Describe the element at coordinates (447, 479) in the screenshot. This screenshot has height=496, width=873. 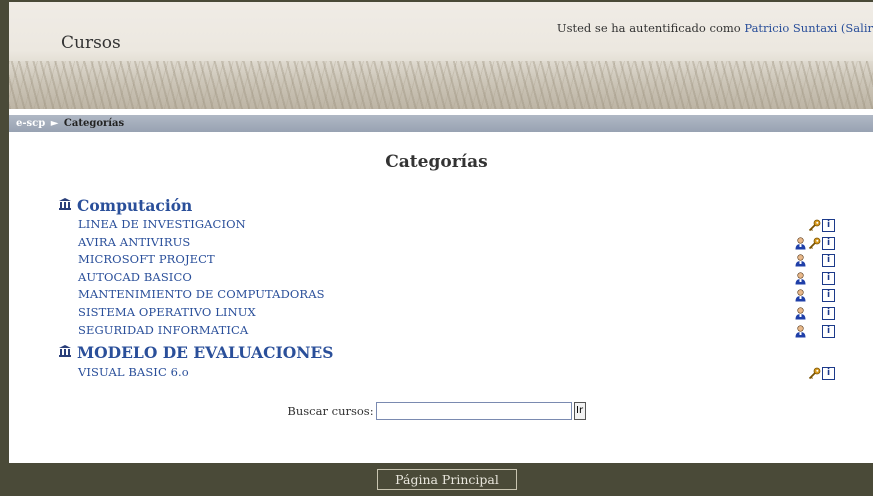
I see `home-page-button: Página Principal` at that location.